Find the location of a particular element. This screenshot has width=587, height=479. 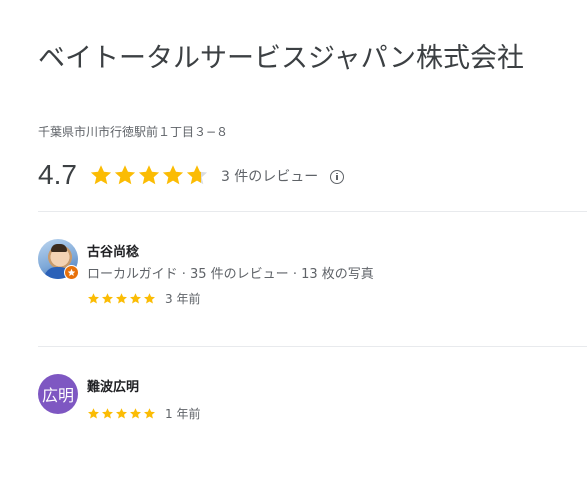

rating-stars is located at coordinates (149, 175).